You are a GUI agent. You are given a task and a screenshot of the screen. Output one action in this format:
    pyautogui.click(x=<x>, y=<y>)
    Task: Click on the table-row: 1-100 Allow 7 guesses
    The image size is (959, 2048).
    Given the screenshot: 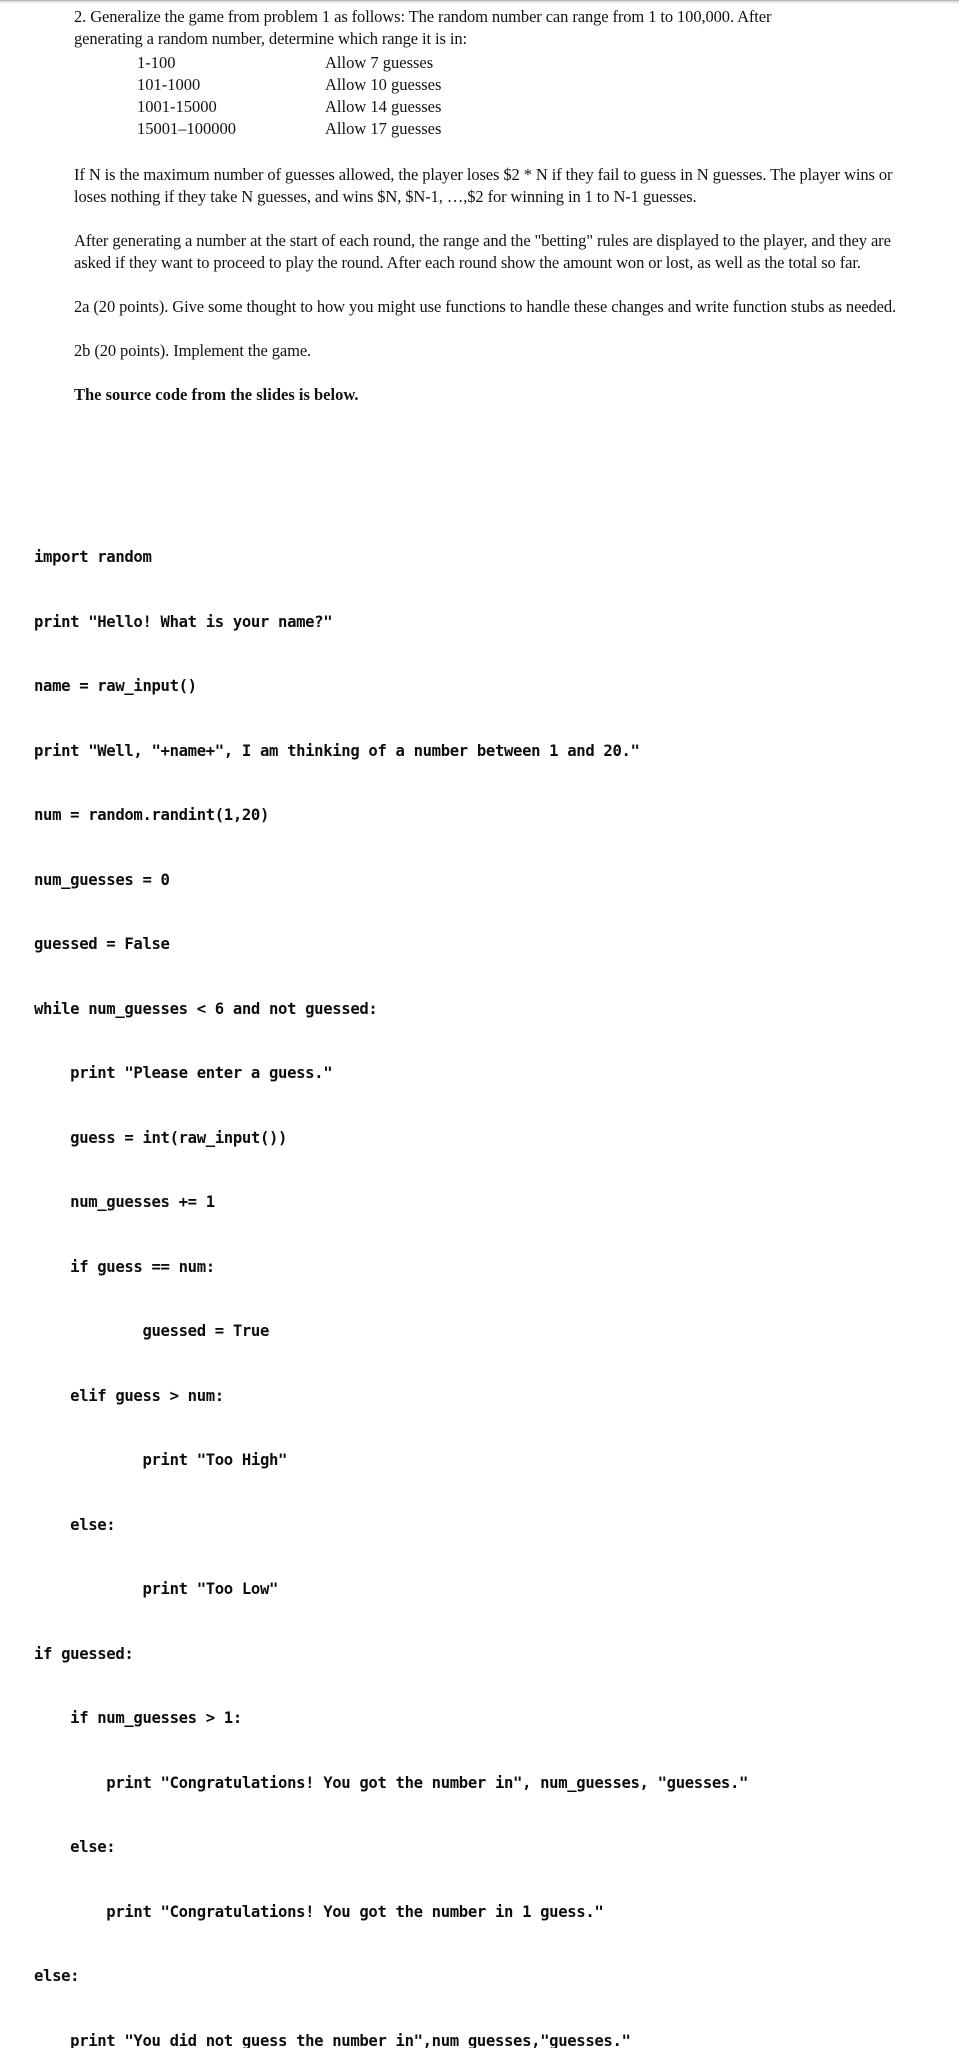 What is the action you would take?
    pyautogui.click(x=289, y=63)
    